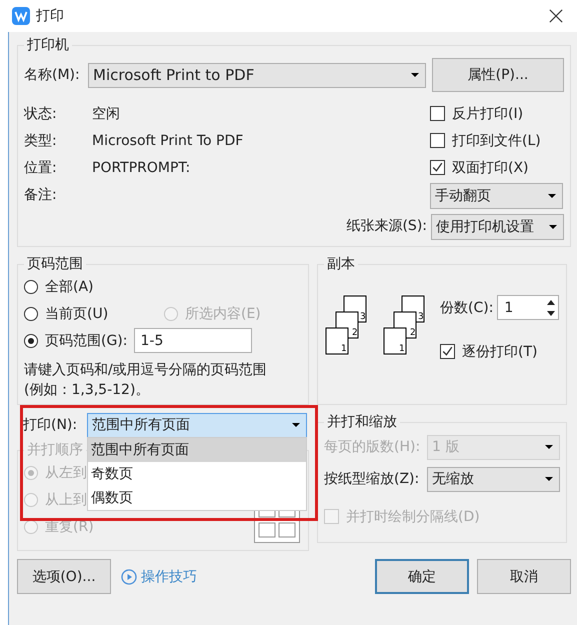  What do you see at coordinates (86, 341) in the screenshot?
I see `radio-label: 页码范围(G):` at bounding box center [86, 341].